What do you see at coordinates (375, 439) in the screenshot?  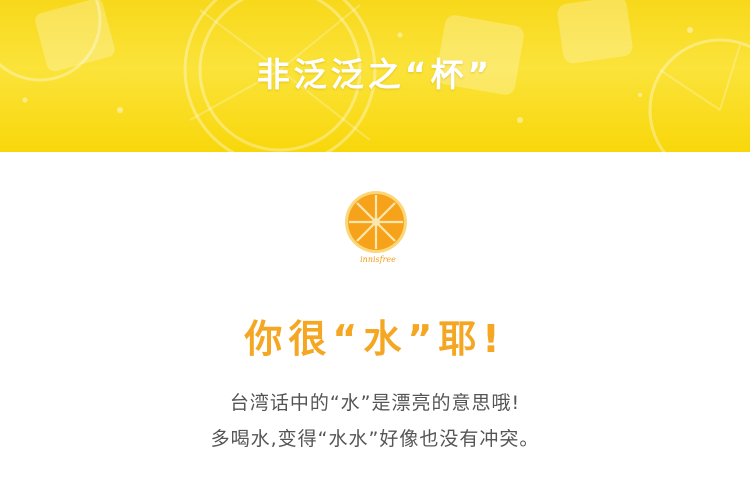 I see `description-line-2: 多喝水,变得“水水”好像也没有冲突。` at bounding box center [375, 439].